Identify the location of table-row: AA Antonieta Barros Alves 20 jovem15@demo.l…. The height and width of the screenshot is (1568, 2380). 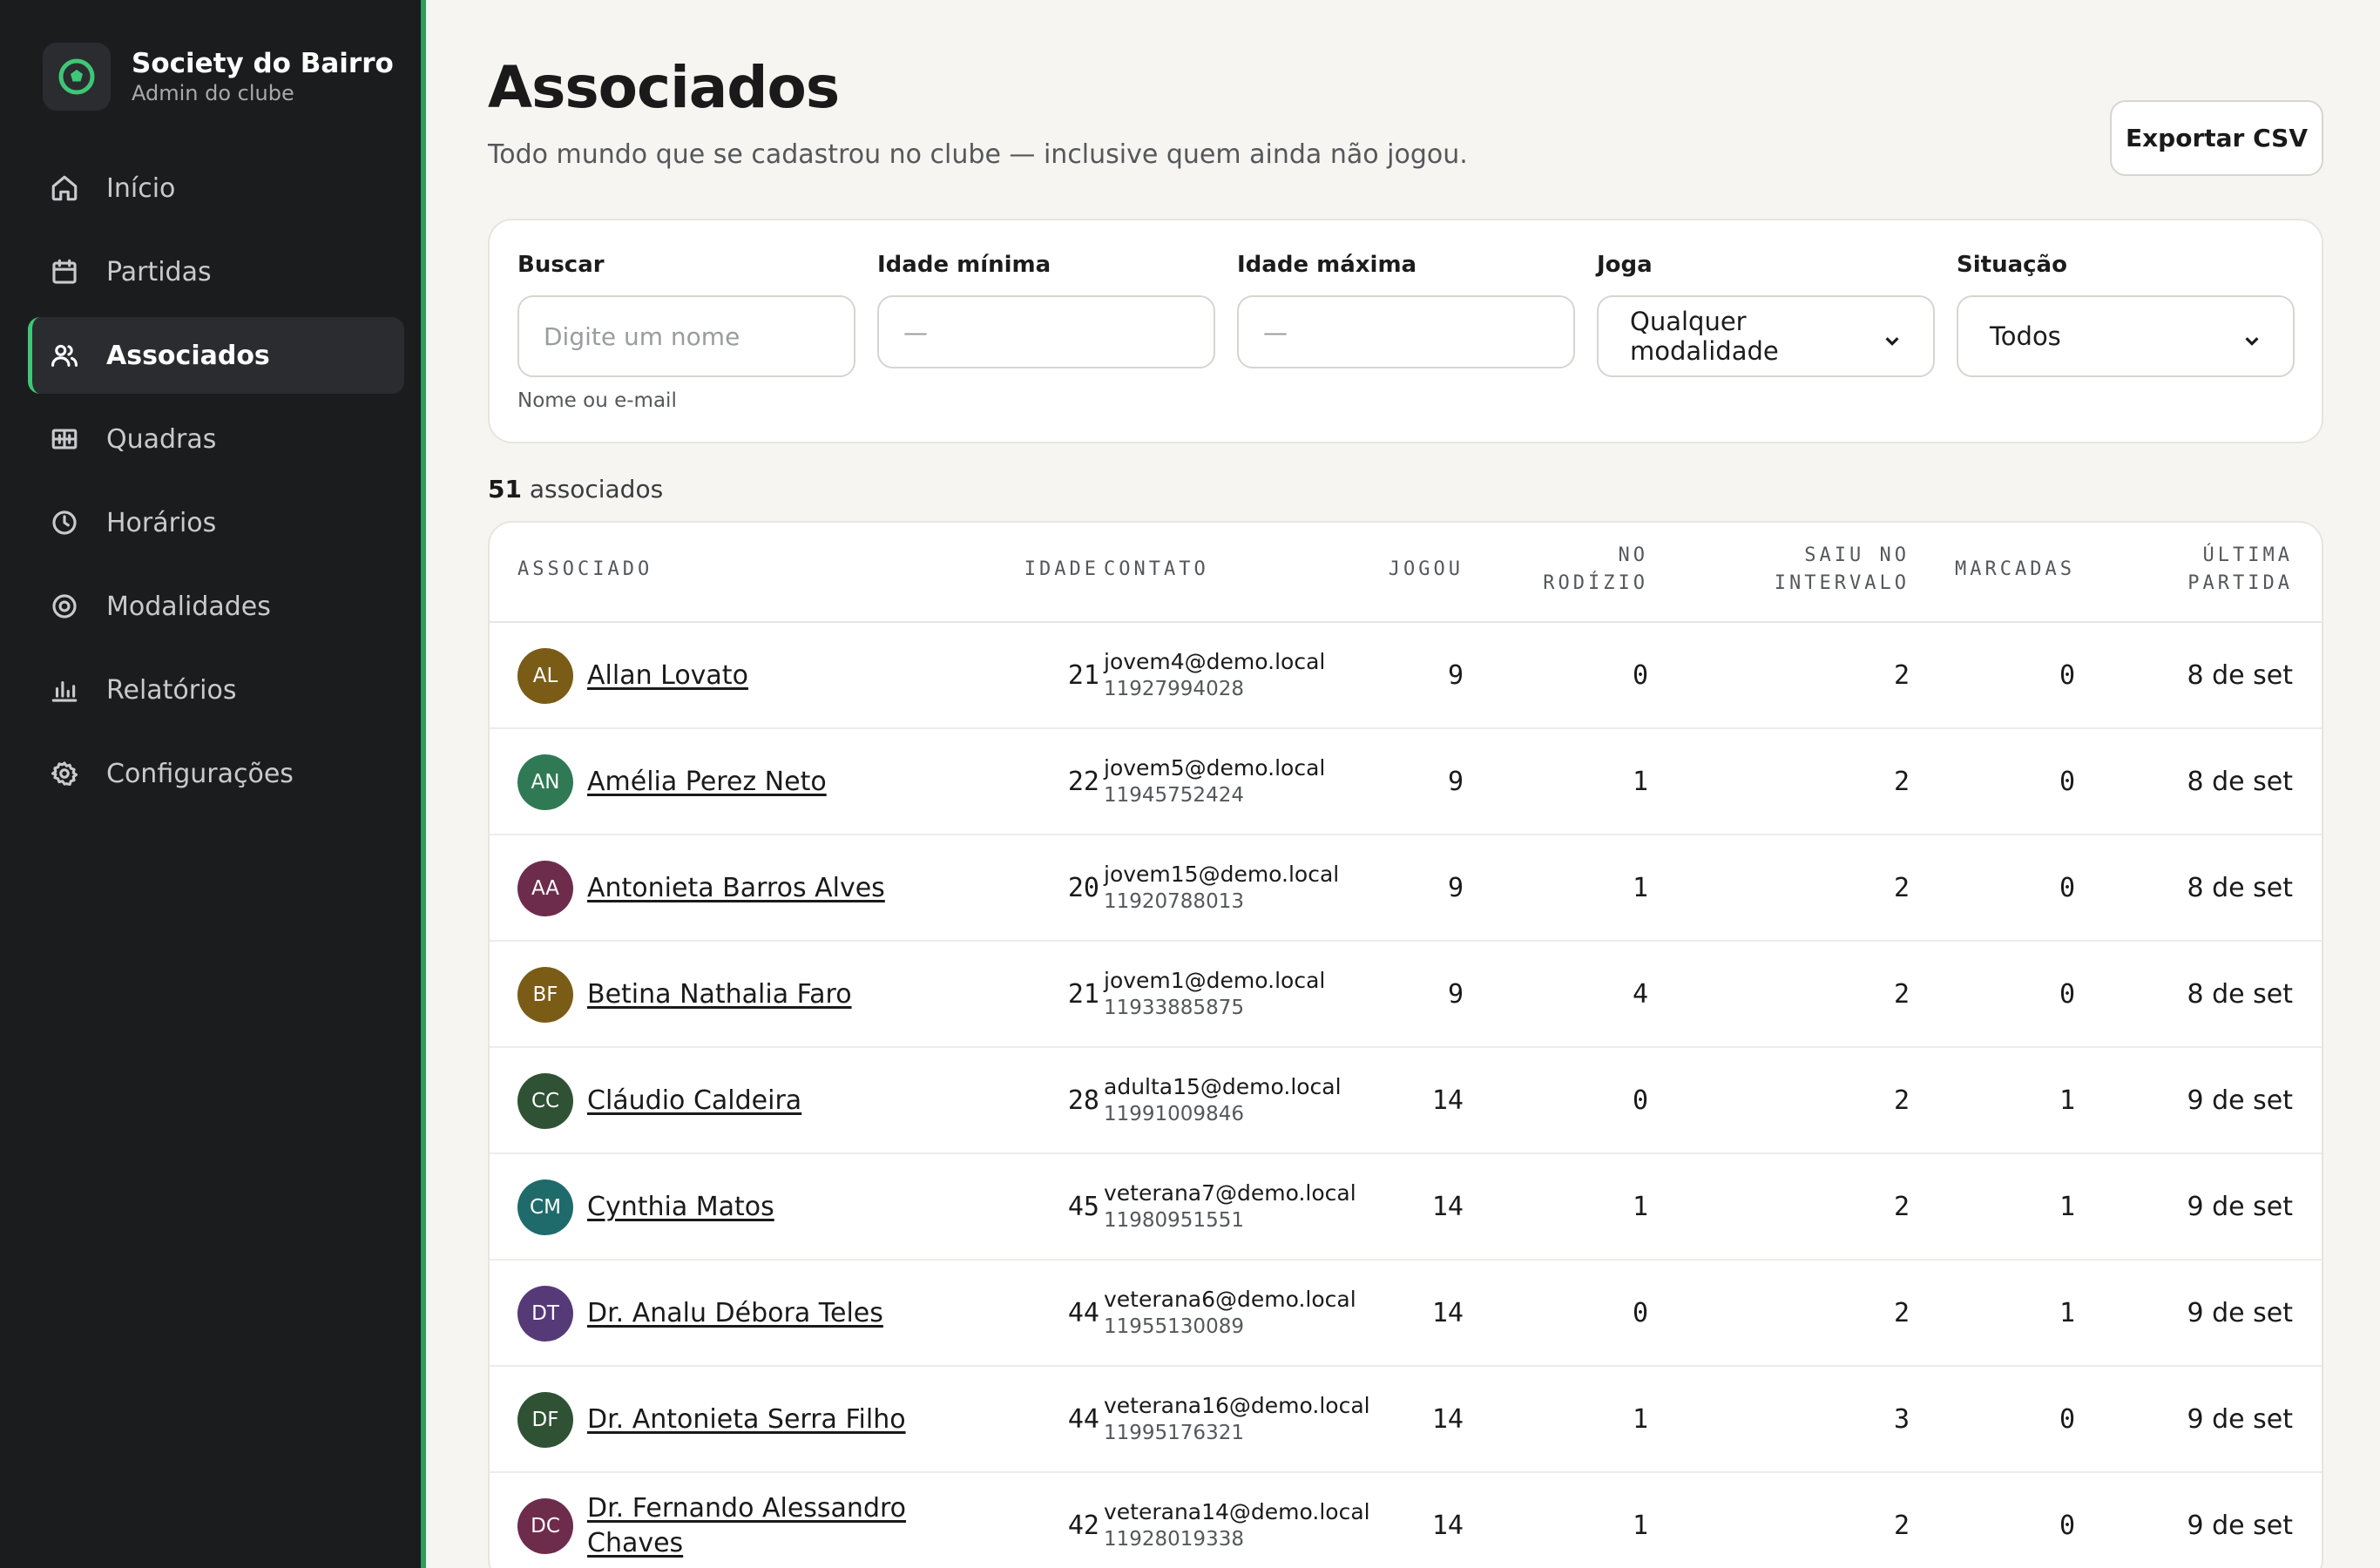
(1406, 889).